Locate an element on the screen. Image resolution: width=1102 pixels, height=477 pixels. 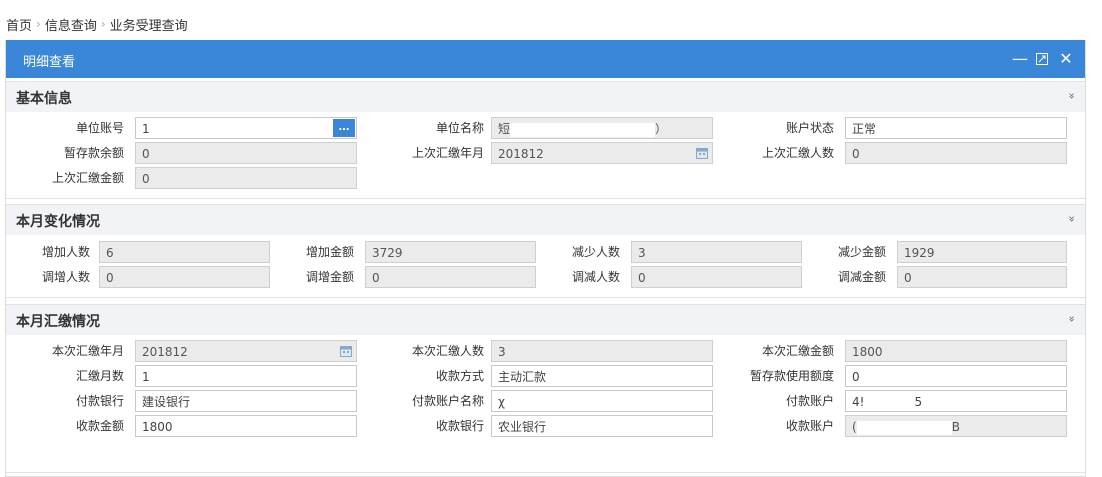
adj-reduce-amount-value: 0 is located at coordinates (908, 278).